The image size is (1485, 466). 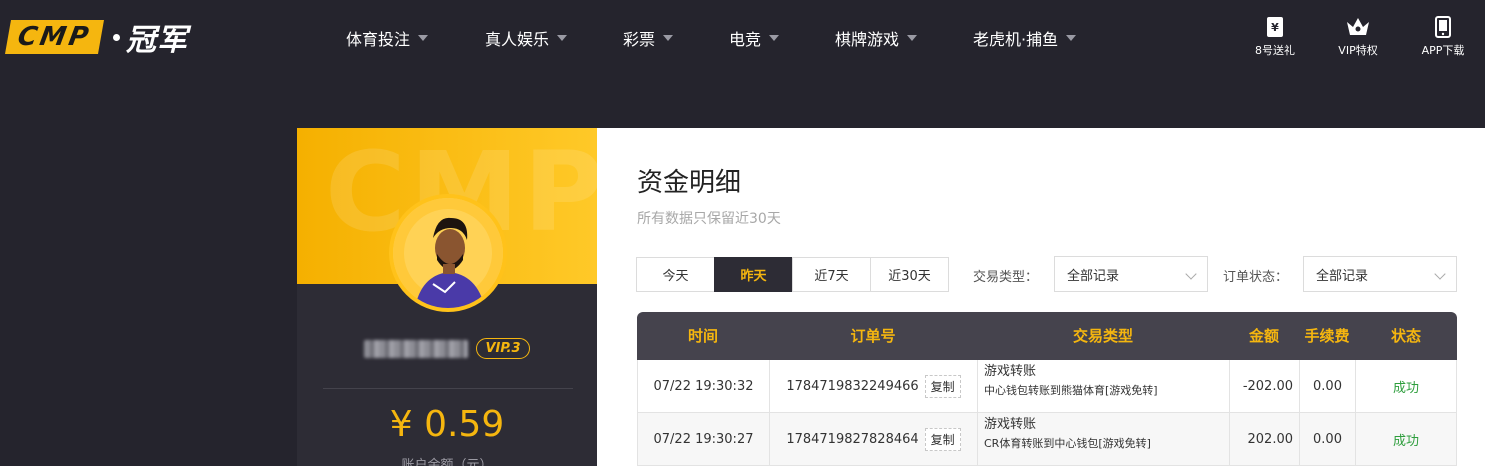 What do you see at coordinates (157, 40) in the screenshot?
I see `logo-chinese: 冠军` at bounding box center [157, 40].